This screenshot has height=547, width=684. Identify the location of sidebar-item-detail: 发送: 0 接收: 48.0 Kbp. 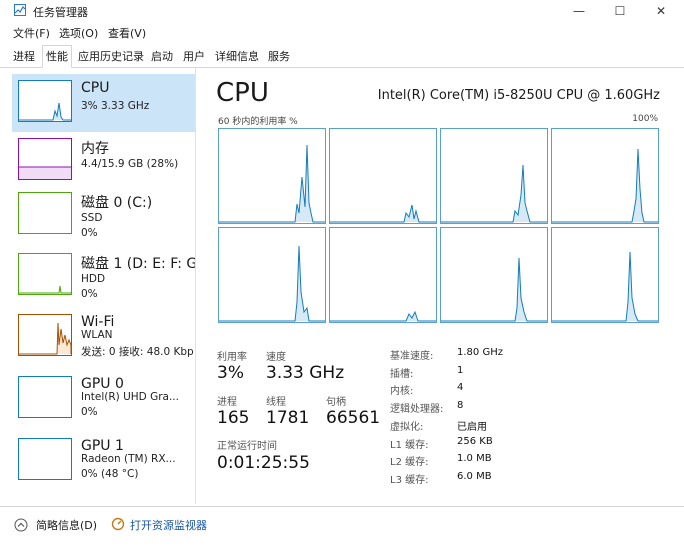
(137, 352).